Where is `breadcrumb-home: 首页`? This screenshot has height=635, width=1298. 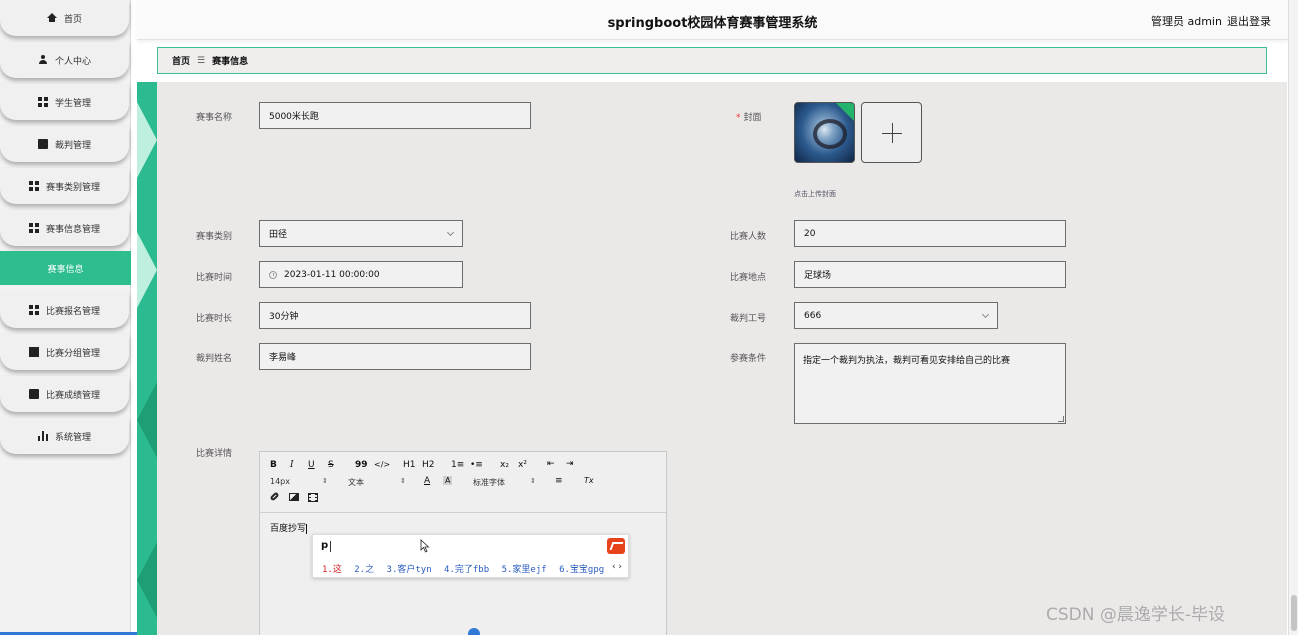 breadcrumb-home: 首页 is located at coordinates (181, 60).